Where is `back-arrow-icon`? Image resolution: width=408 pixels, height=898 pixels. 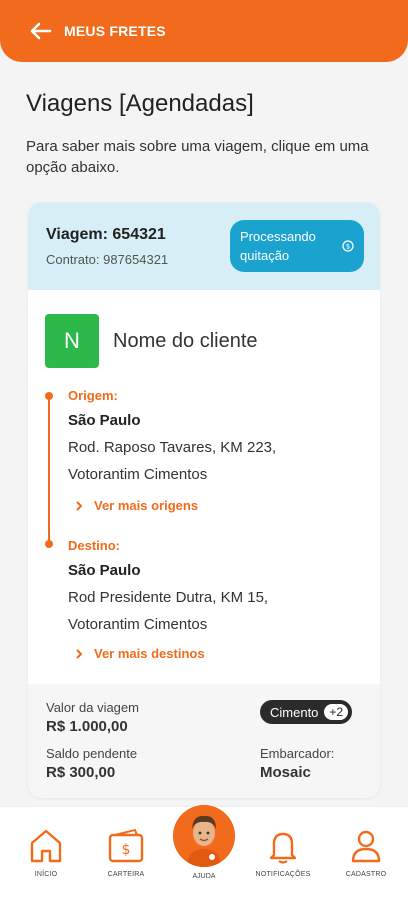
back-arrow-icon is located at coordinates (41, 31).